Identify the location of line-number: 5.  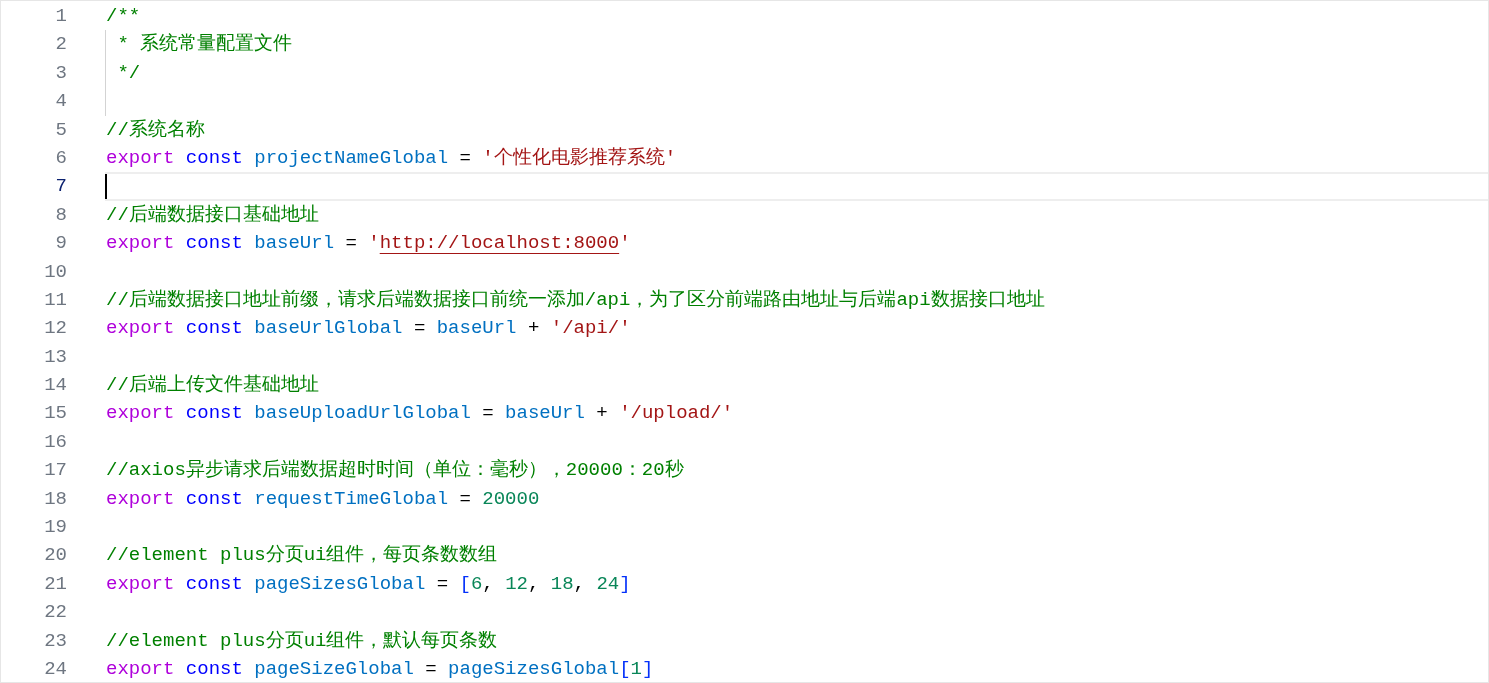
(60, 130).